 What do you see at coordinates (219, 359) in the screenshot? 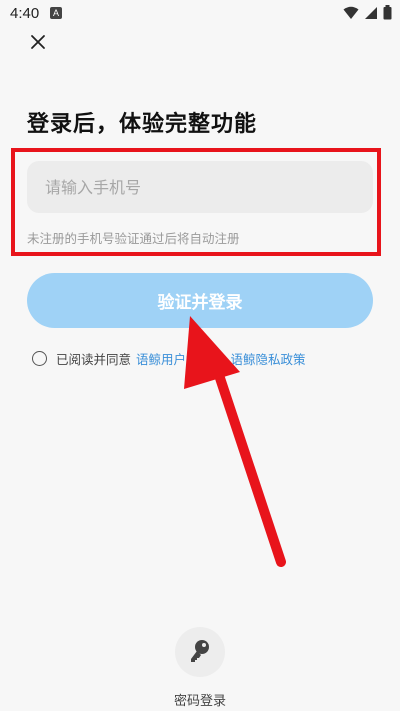
I see `agreement-and: 和` at bounding box center [219, 359].